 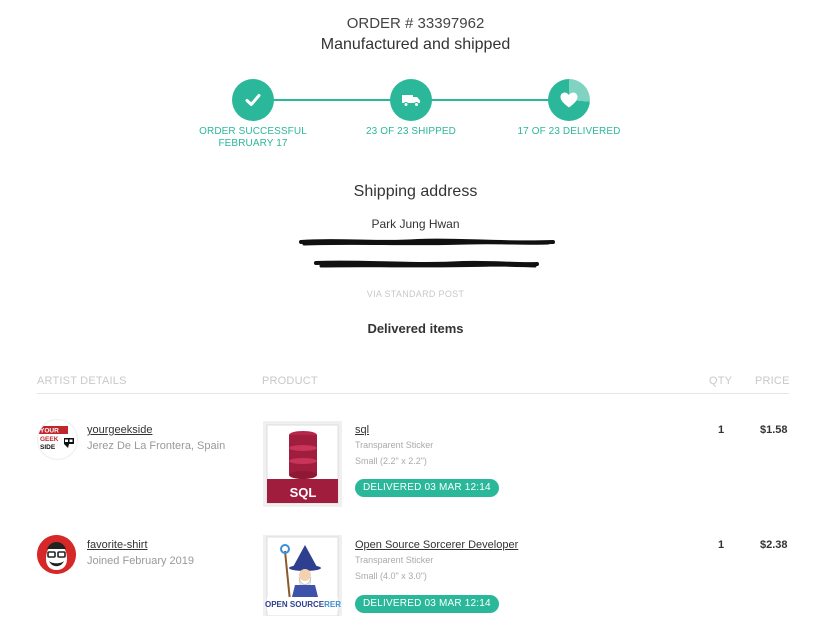 I want to click on column-header-product: PRODUCT, so click(x=290, y=381).